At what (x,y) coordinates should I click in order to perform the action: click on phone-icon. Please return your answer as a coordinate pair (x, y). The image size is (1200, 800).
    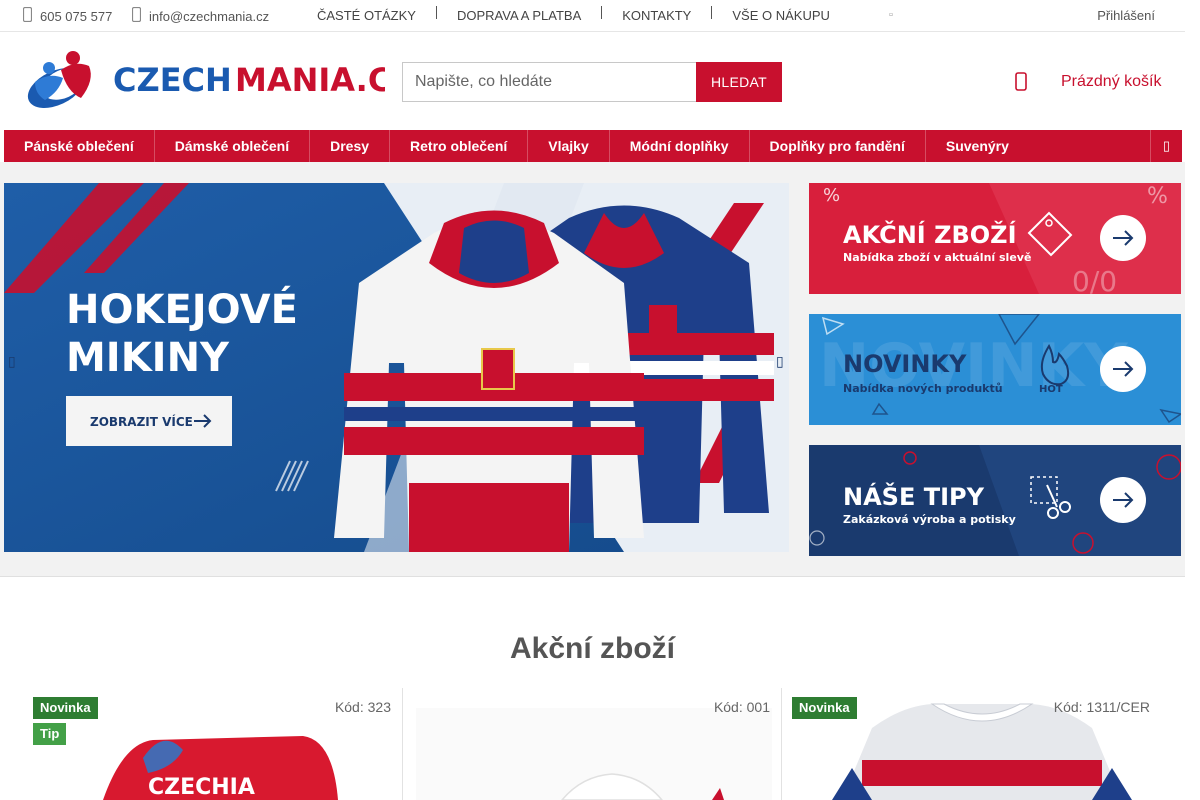
    Looking at the image, I should click on (27, 15).